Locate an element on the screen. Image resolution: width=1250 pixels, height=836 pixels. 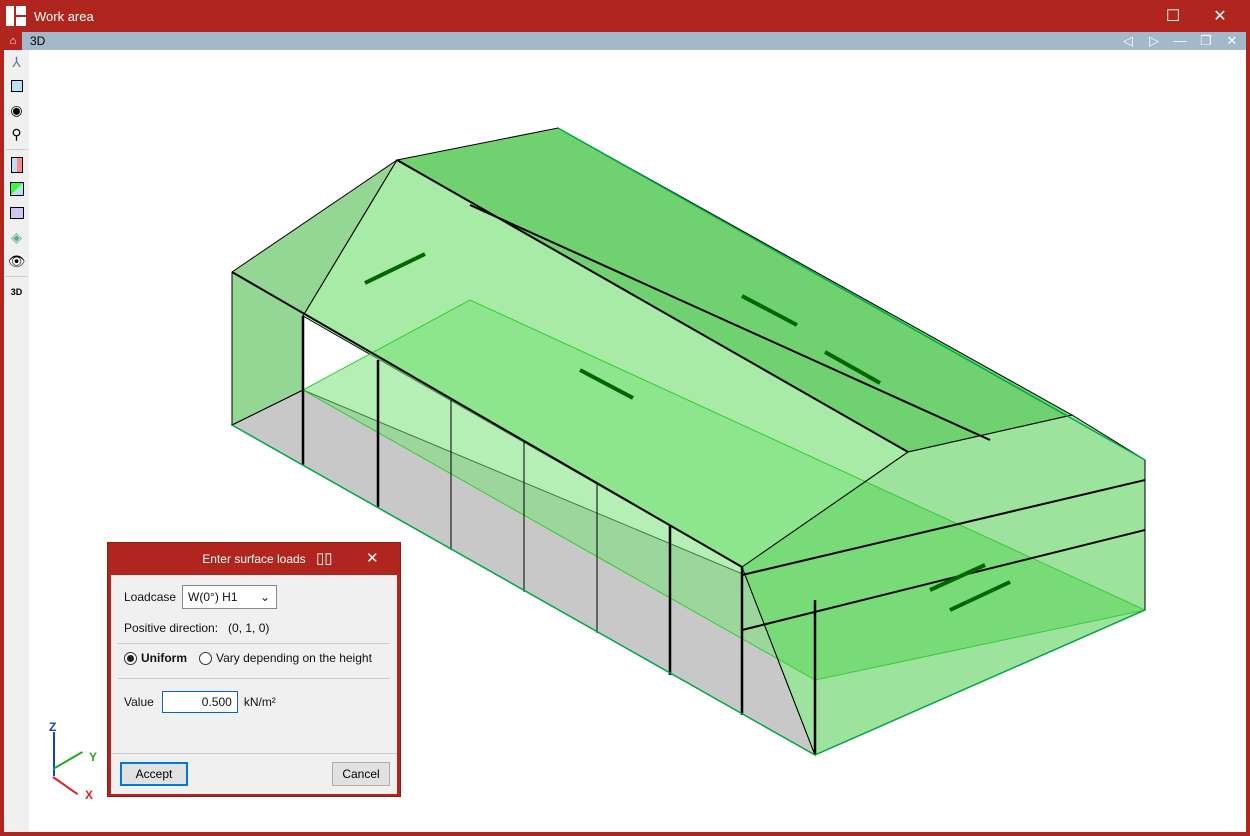
section-icon is located at coordinates (16, 165).